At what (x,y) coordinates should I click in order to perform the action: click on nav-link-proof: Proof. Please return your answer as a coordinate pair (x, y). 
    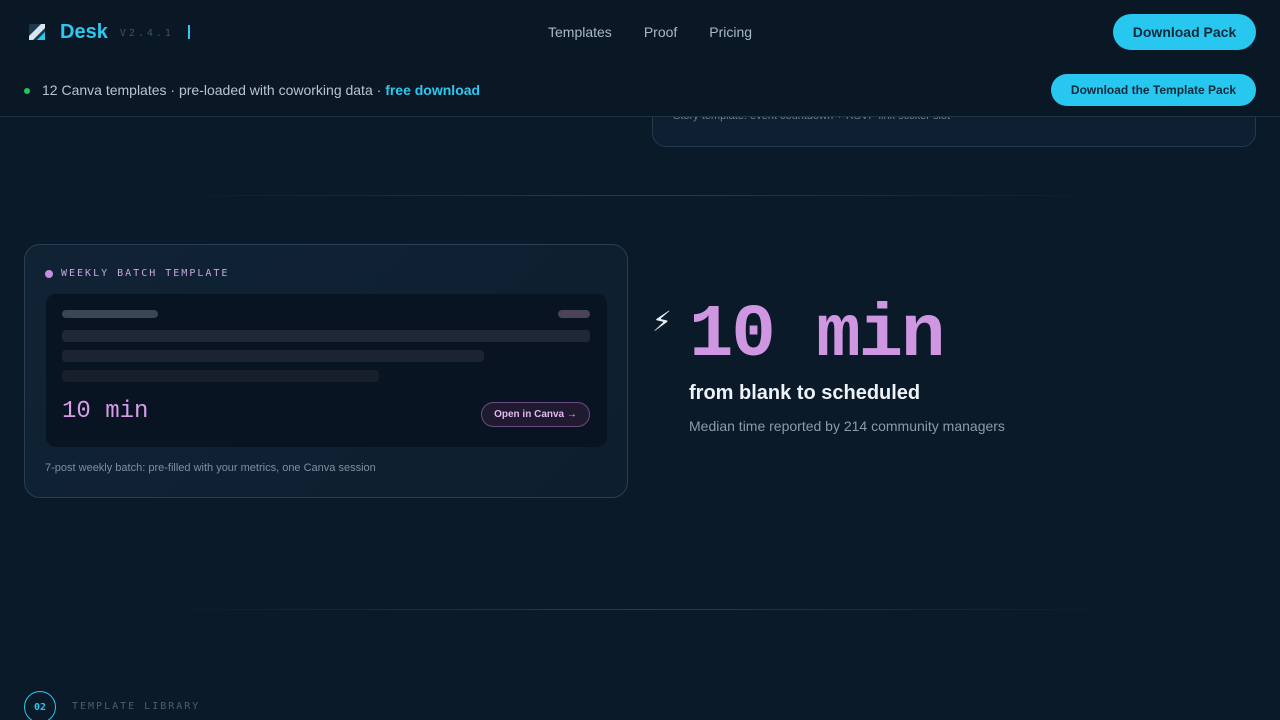
    Looking at the image, I should click on (660, 32).